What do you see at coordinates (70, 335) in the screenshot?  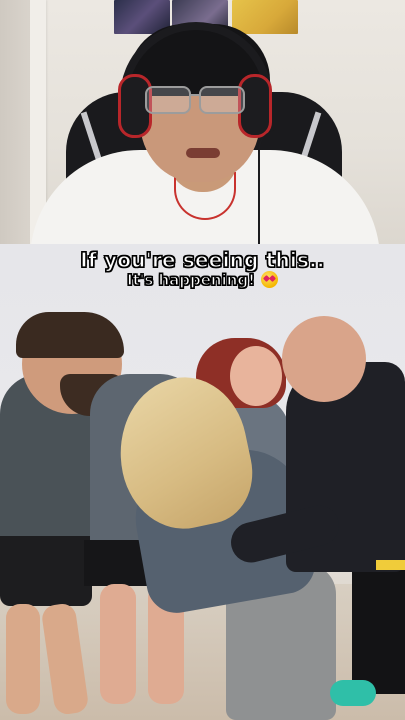 I see `person-1-hair` at bounding box center [70, 335].